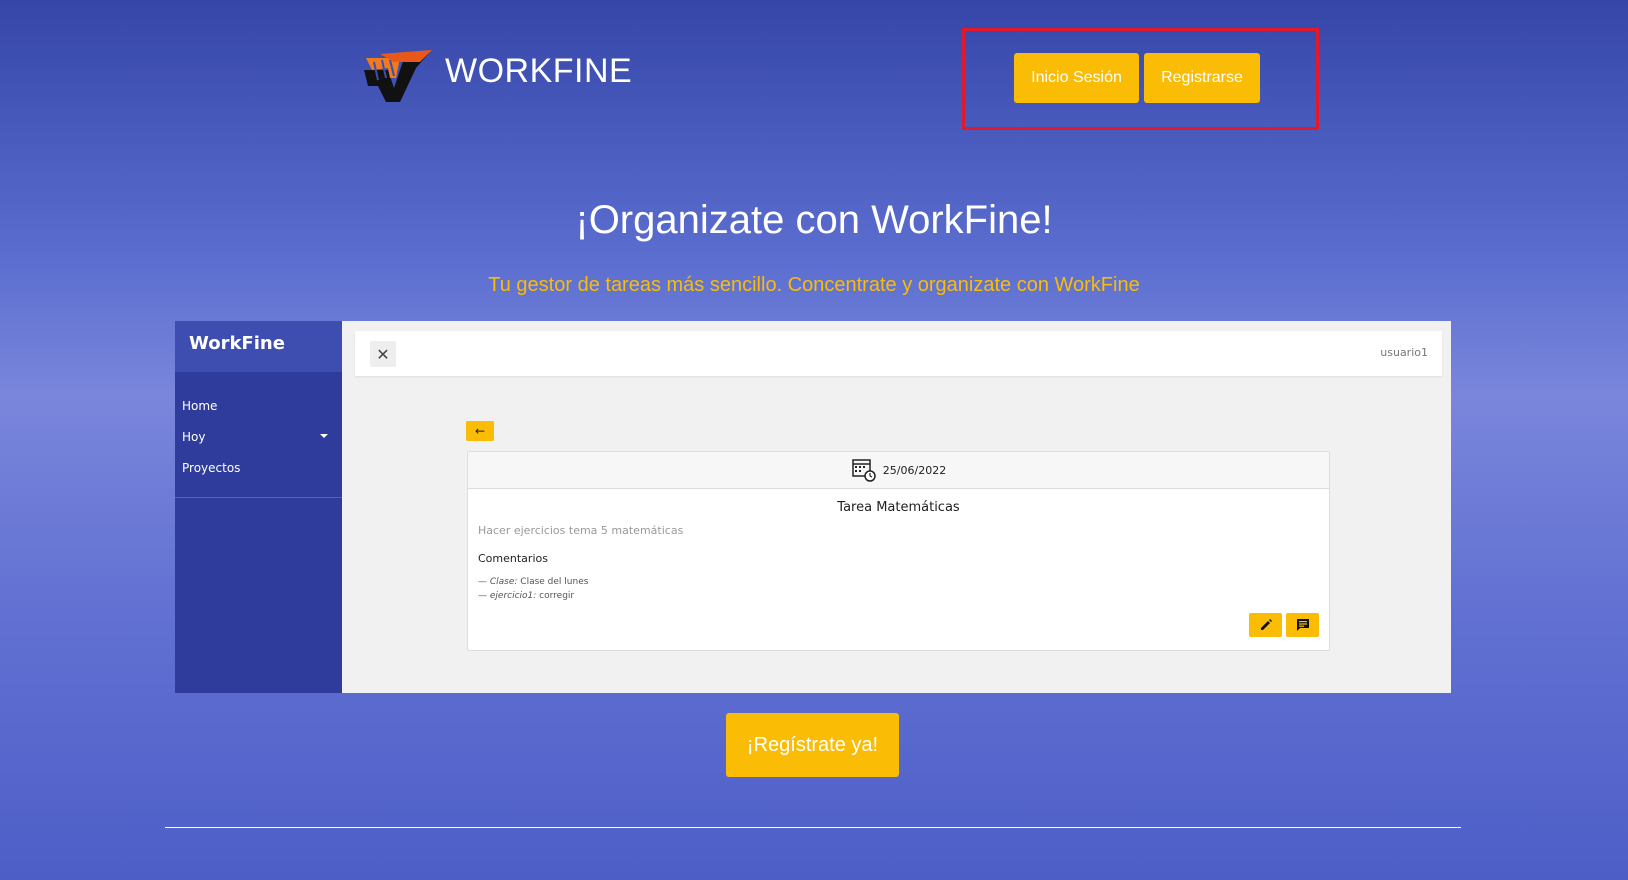  I want to click on preview-comment: — Clase: Clase del lunes, so click(533, 582).